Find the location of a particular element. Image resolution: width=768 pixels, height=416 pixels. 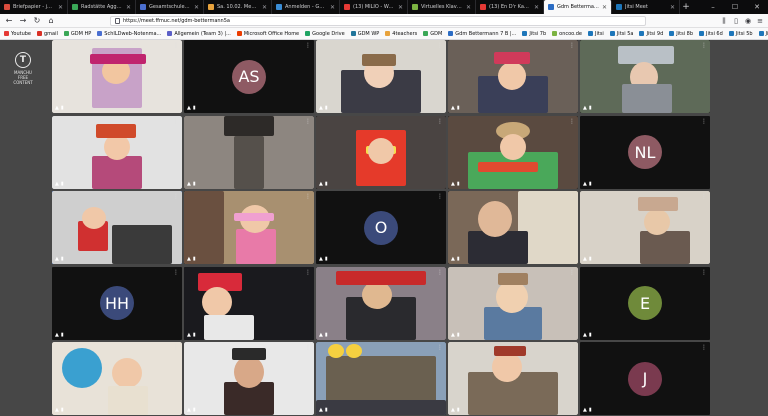

bookmark-item: gmail is located at coordinates (47, 34).